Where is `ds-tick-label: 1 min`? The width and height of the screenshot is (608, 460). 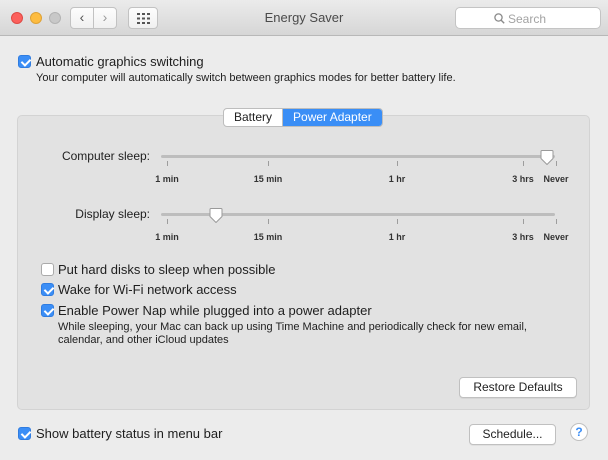 ds-tick-label: 1 min is located at coordinates (167, 237).